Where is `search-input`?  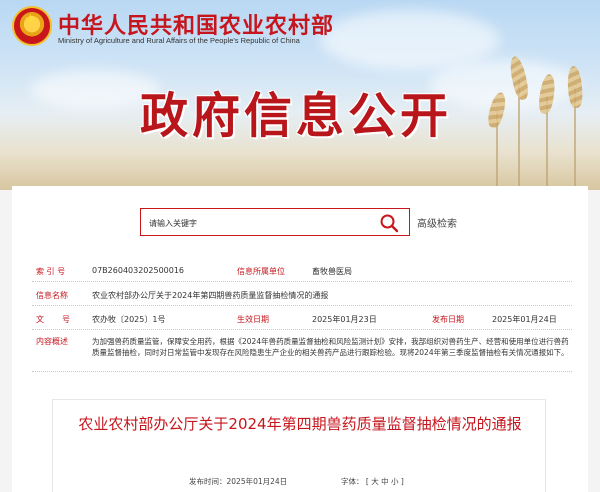
search-input is located at coordinates (259, 223).